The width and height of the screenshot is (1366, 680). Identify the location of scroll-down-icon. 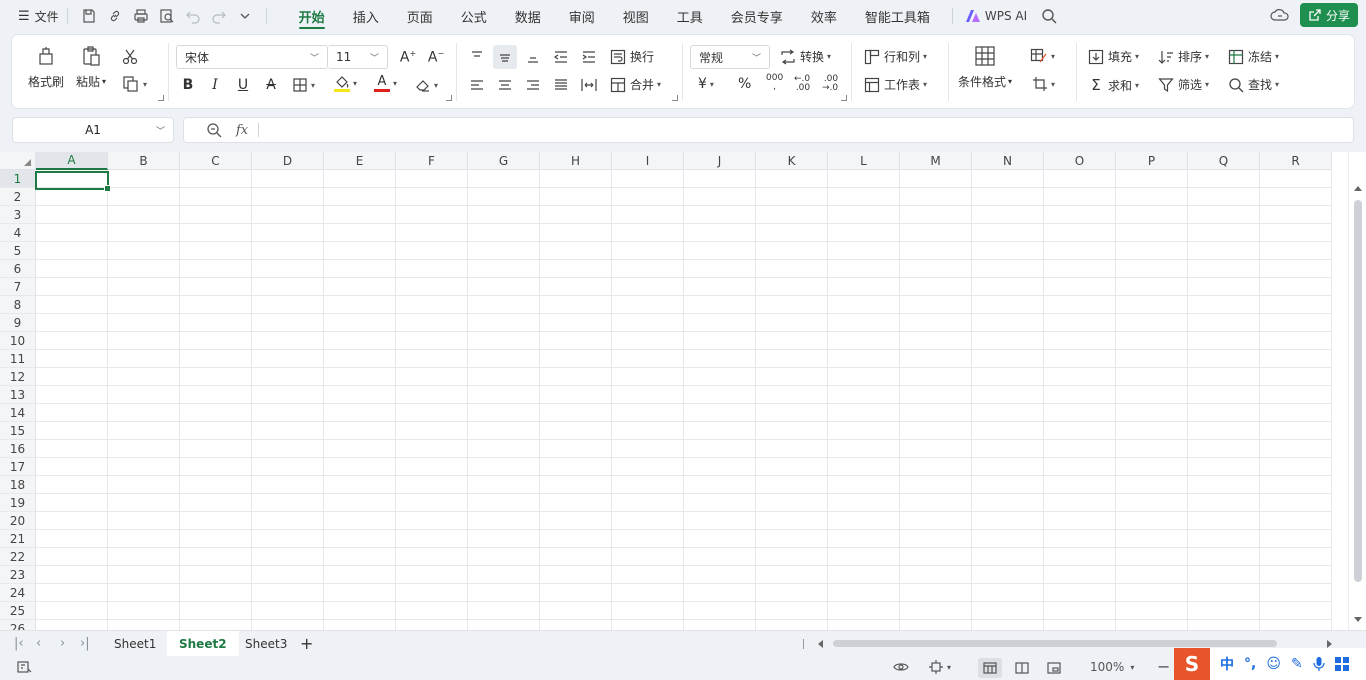
(1358, 619).